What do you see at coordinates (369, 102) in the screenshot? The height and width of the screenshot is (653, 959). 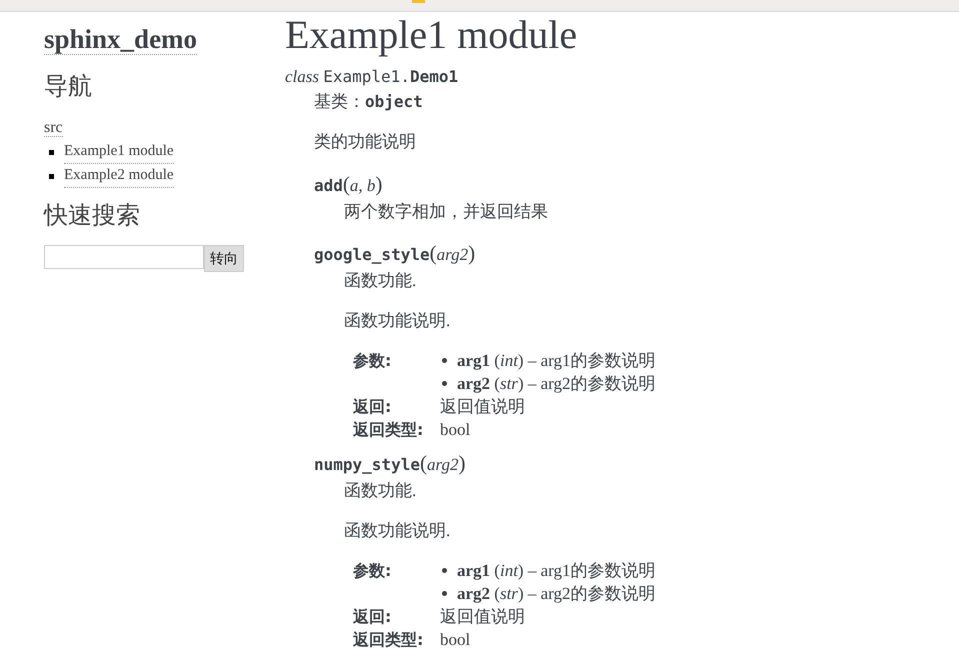 I see `base-class-text: 基类：object` at bounding box center [369, 102].